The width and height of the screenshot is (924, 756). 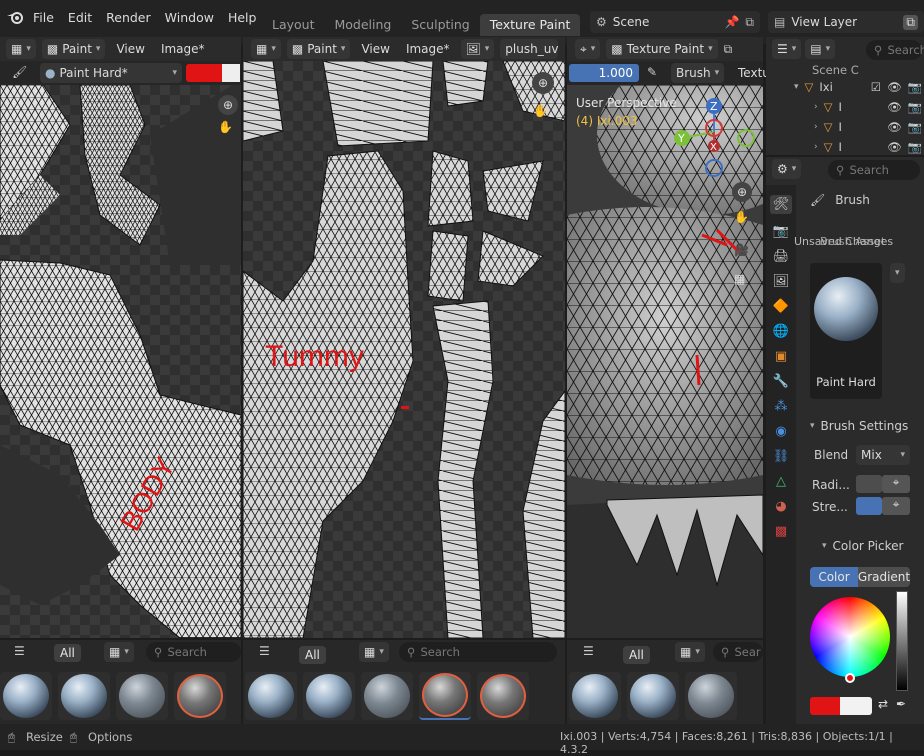 What do you see at coordinates (901, 704) in the screenshot?
I see `eyedropper-icon: ✒` at bounding box center [901, 704].